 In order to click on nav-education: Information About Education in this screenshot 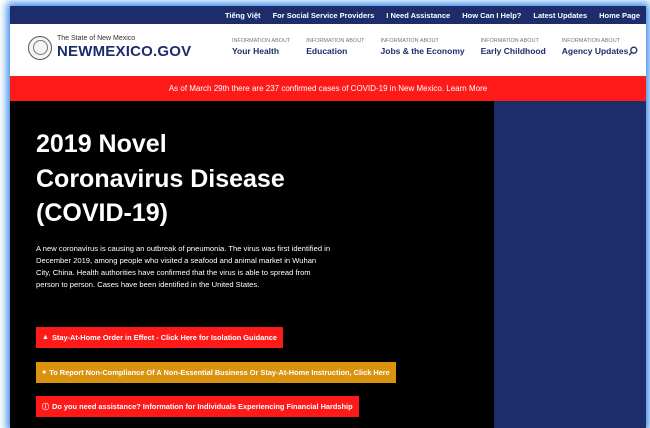, I will do `click(335, 47)`.